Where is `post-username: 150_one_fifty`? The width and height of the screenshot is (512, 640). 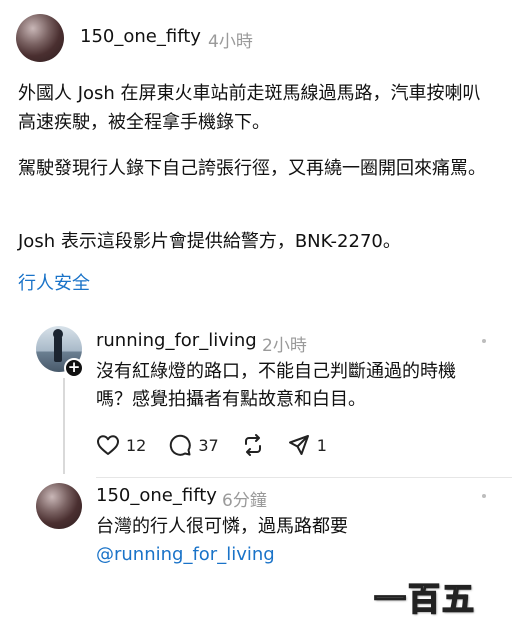 post-username: 150_one_fifty is located at coordinates (140, 36).